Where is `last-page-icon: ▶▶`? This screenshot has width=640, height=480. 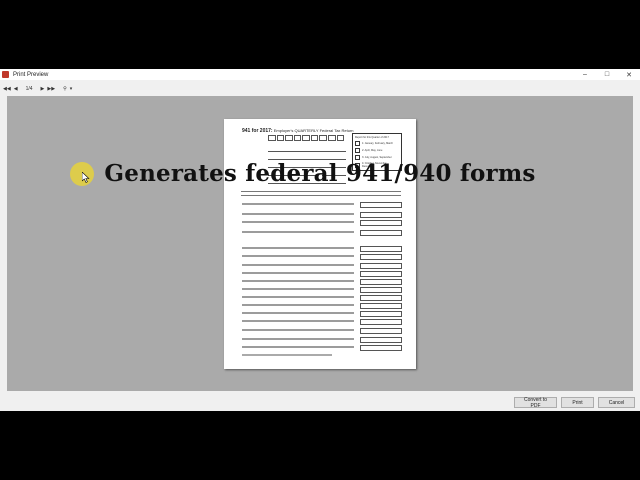
last-page-icon: ▶▶ is located at coordinates (51, 89).